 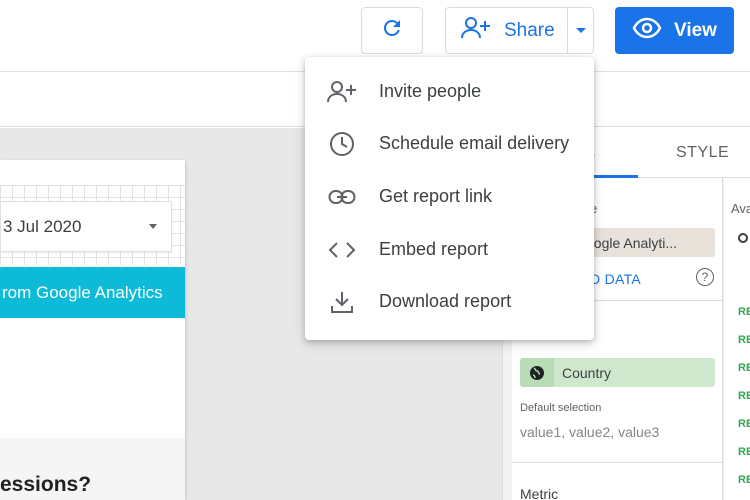 I want to click on globe-icon, so click(x=537, y=372).